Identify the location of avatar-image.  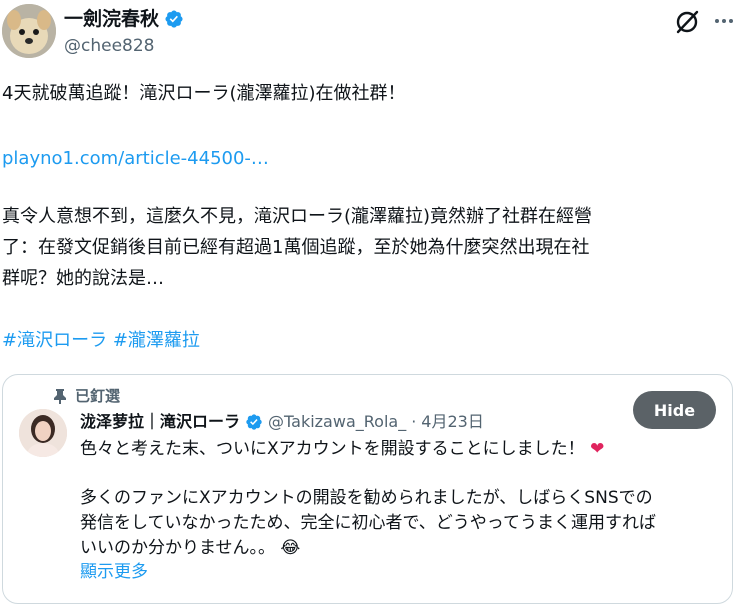
(29, 31).